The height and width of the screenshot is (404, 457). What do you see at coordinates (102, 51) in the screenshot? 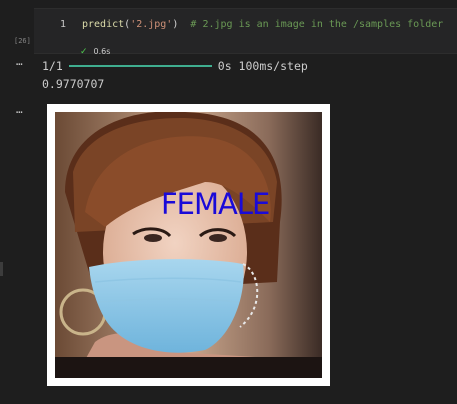
I see `run-time: 0.6s` at bounding box center [102, 51].